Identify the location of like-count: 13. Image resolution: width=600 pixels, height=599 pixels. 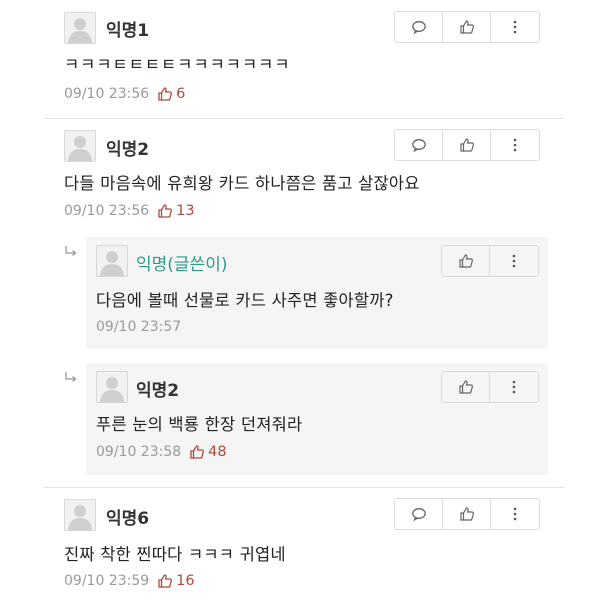
(176, 211).